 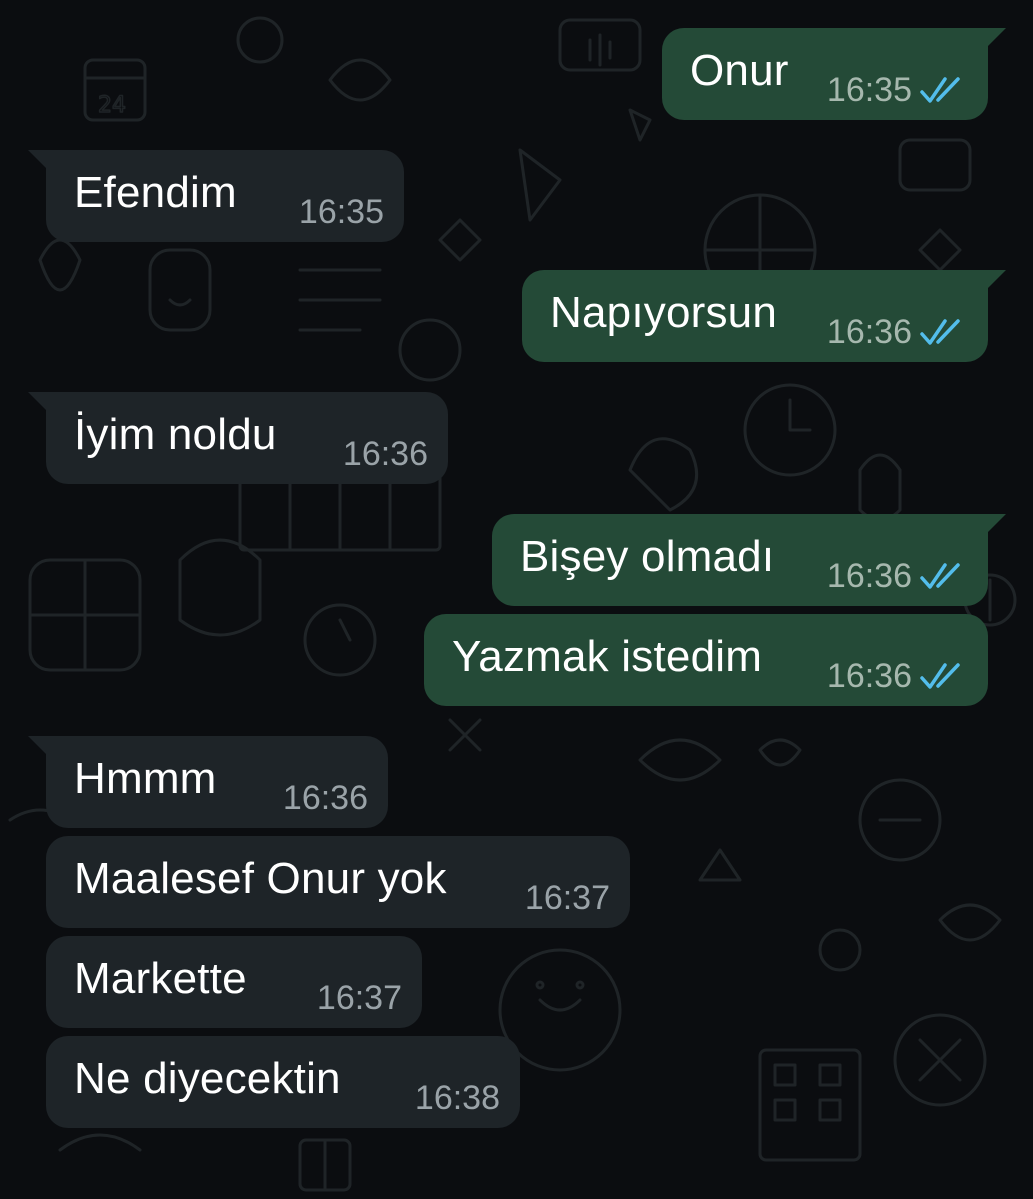 I want to click on message-bubble-incoming: Efendim 16:35, so click(x=216, y=196).